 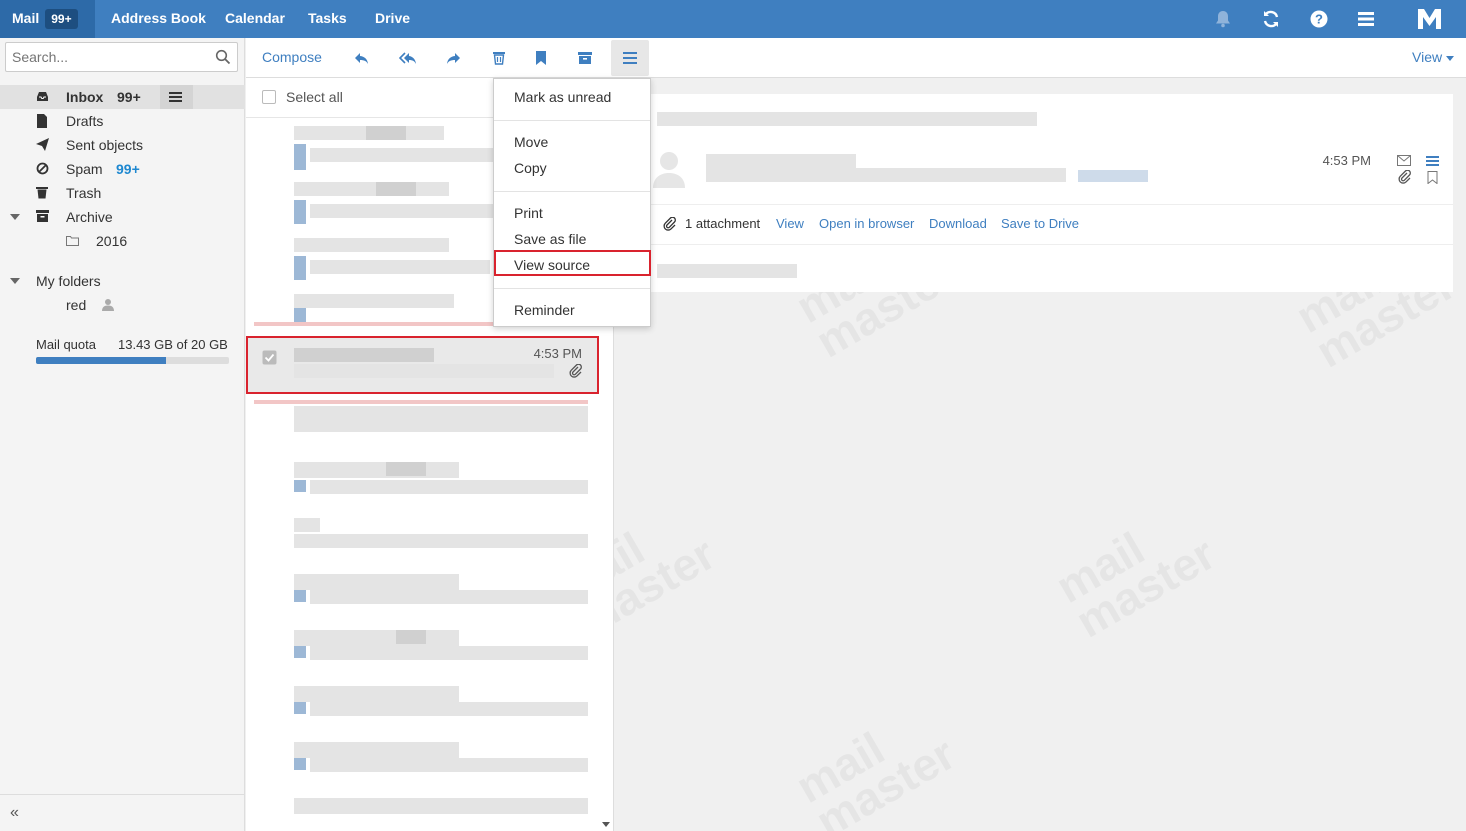 I want to click on folder-2016: 2016, so click(x=122, y=241).